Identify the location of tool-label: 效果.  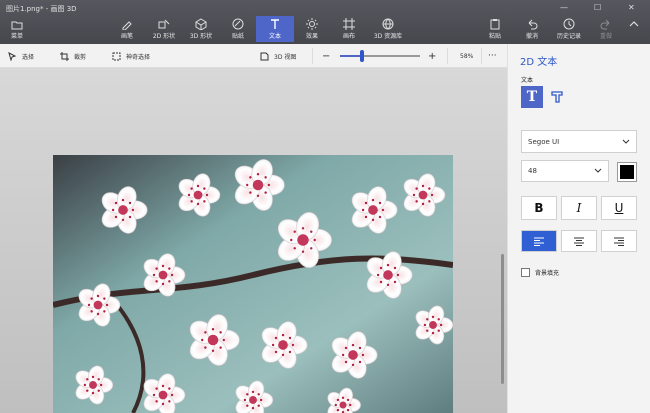
(311, 36).